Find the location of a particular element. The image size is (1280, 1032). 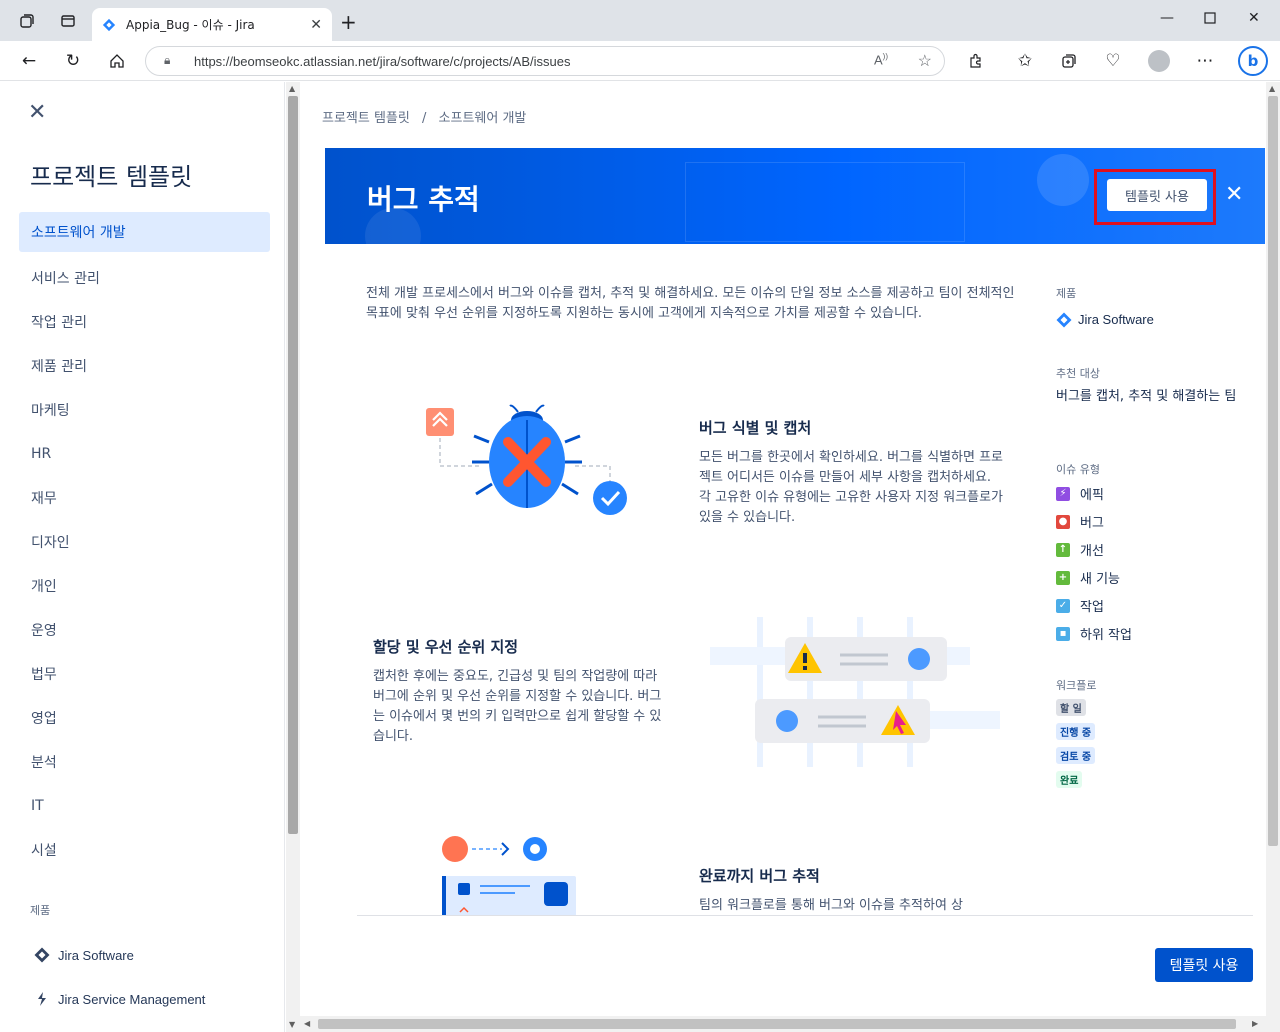

horizontal-scrollbar: ◀ ▶ is located at coordinates (783, 1024).